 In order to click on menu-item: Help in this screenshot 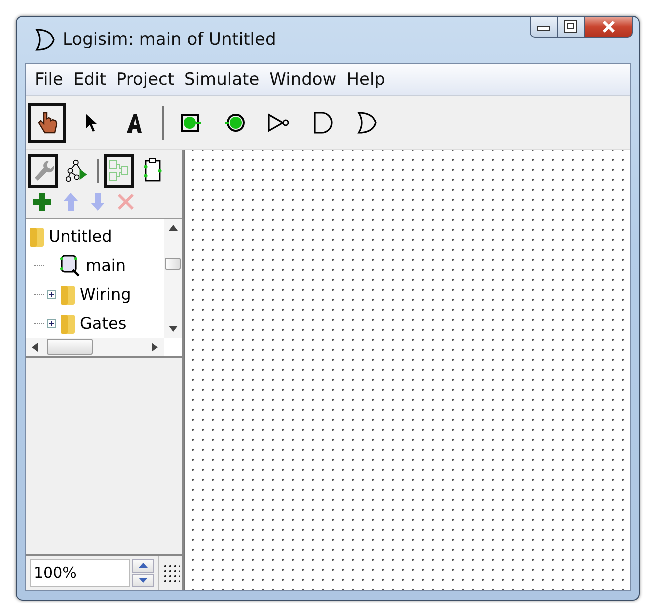, I will do `click(366, 80)`.